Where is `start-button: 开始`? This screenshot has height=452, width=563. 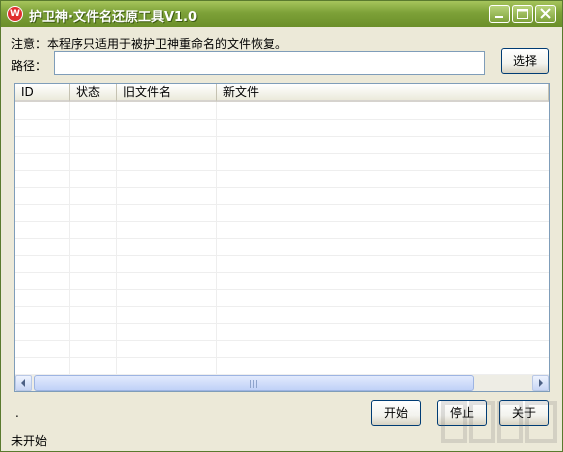 start-button: 开始 is located at coordinates (396, 413).